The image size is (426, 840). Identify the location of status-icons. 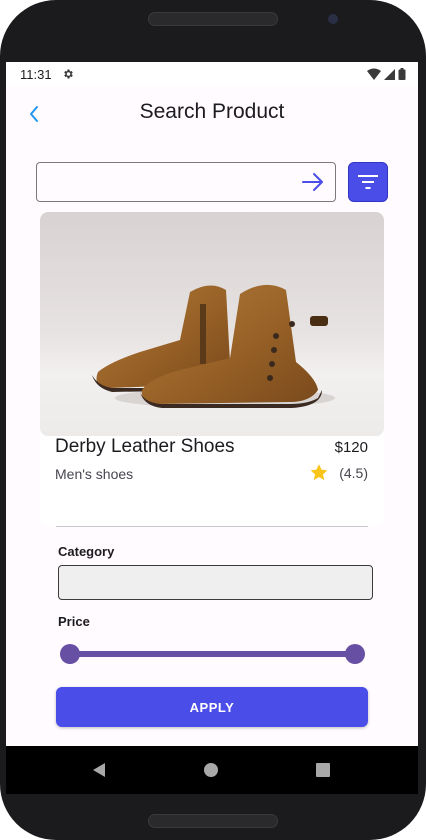
(386, 74).